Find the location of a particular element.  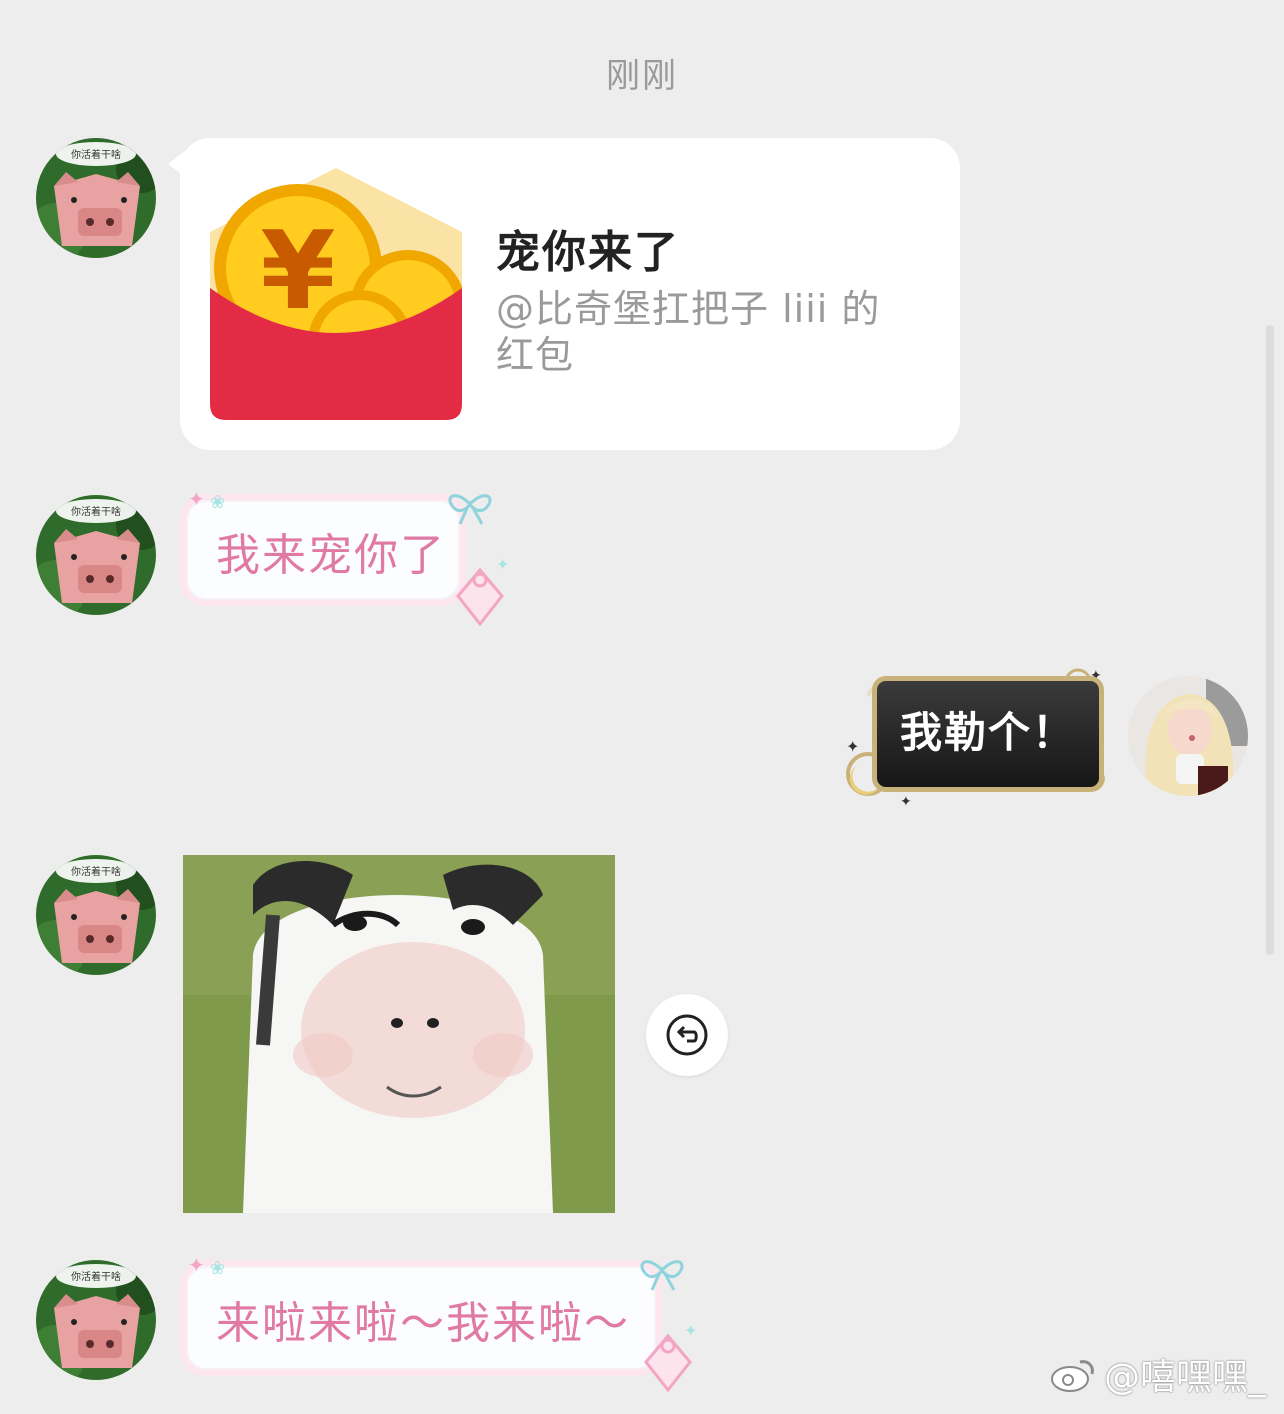

undo-arrow-icon is located at coordinates (687, 1035).